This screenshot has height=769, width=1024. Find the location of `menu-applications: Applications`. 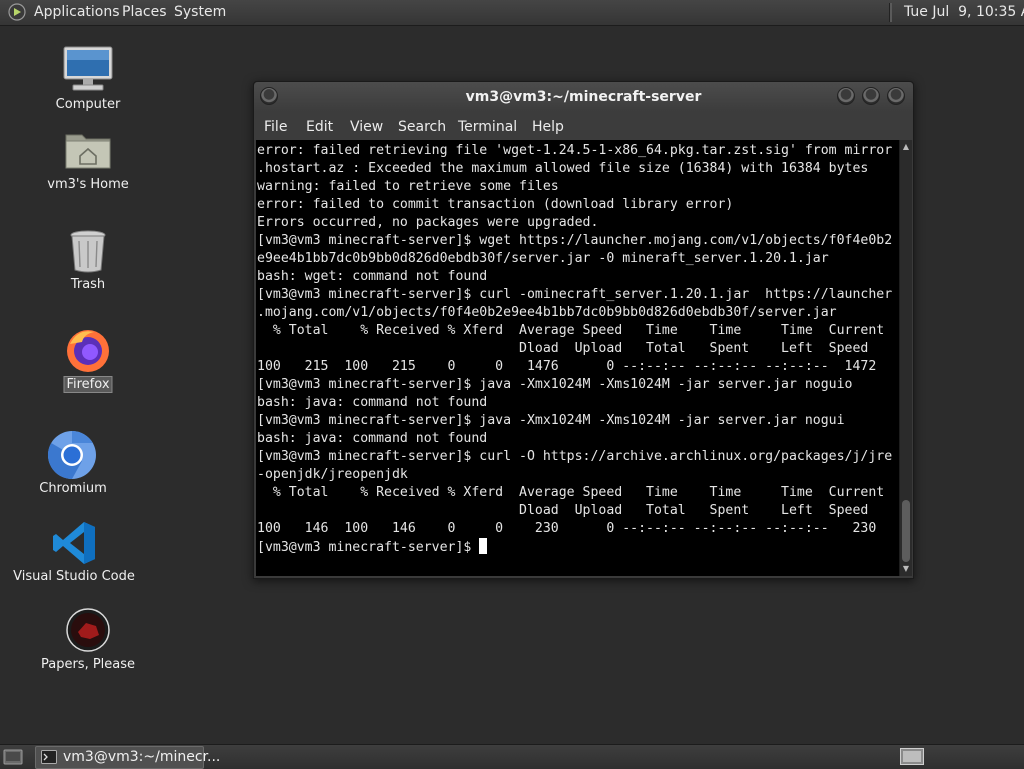

menu-applications: Applications is located at coordinates (77, 12).